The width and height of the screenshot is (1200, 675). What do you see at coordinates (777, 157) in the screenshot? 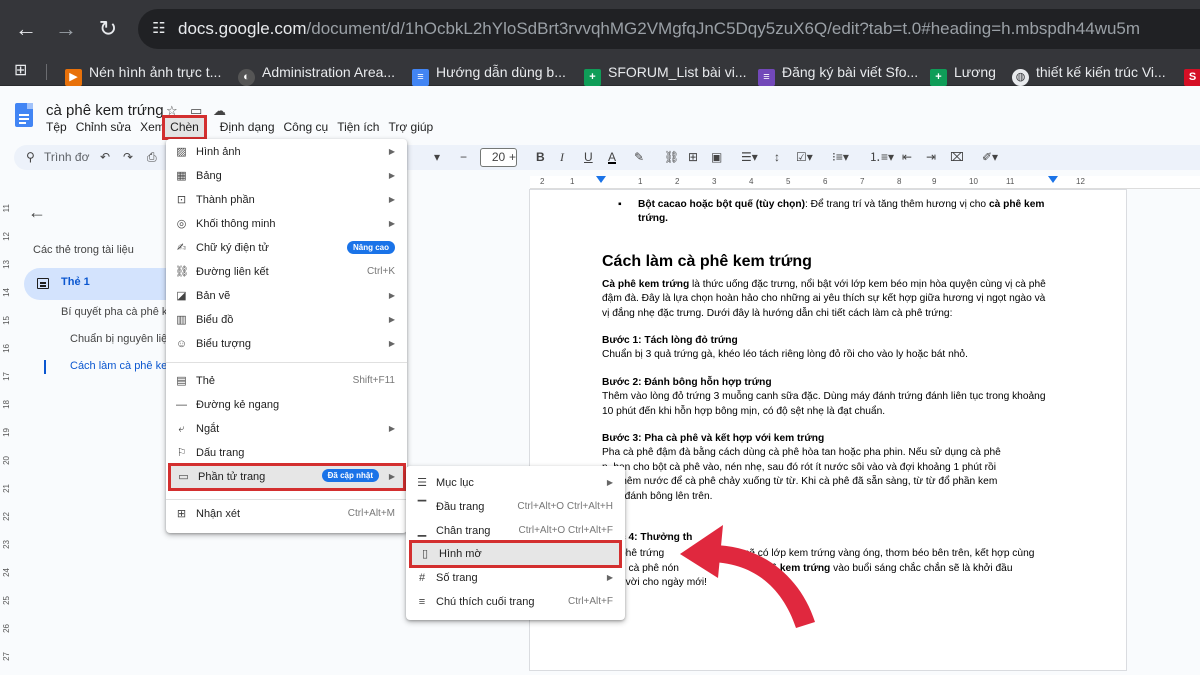
I see `line-spacing-icon: ↕` at bounding box center [777, 157].